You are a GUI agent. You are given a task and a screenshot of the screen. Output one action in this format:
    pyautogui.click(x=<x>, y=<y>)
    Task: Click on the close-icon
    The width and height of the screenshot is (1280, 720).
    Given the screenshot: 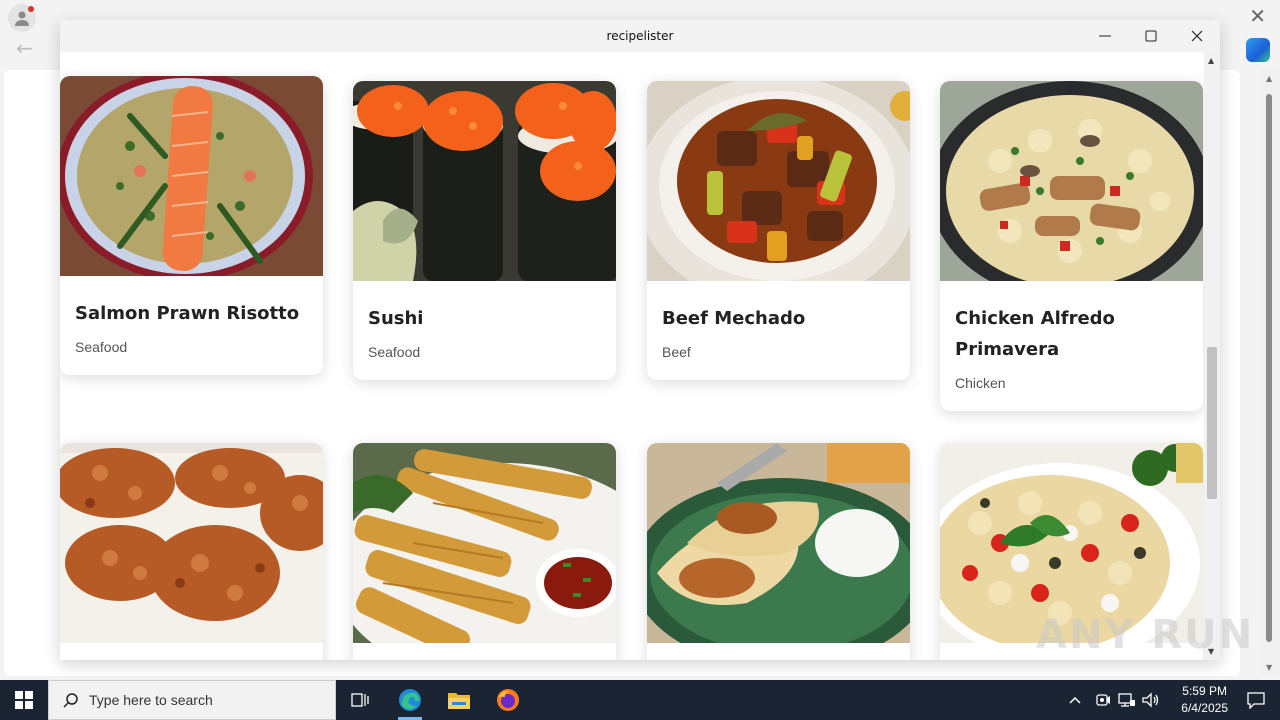 What is the action you would take?
    pyautogui.click(x=1197, y=36)
    